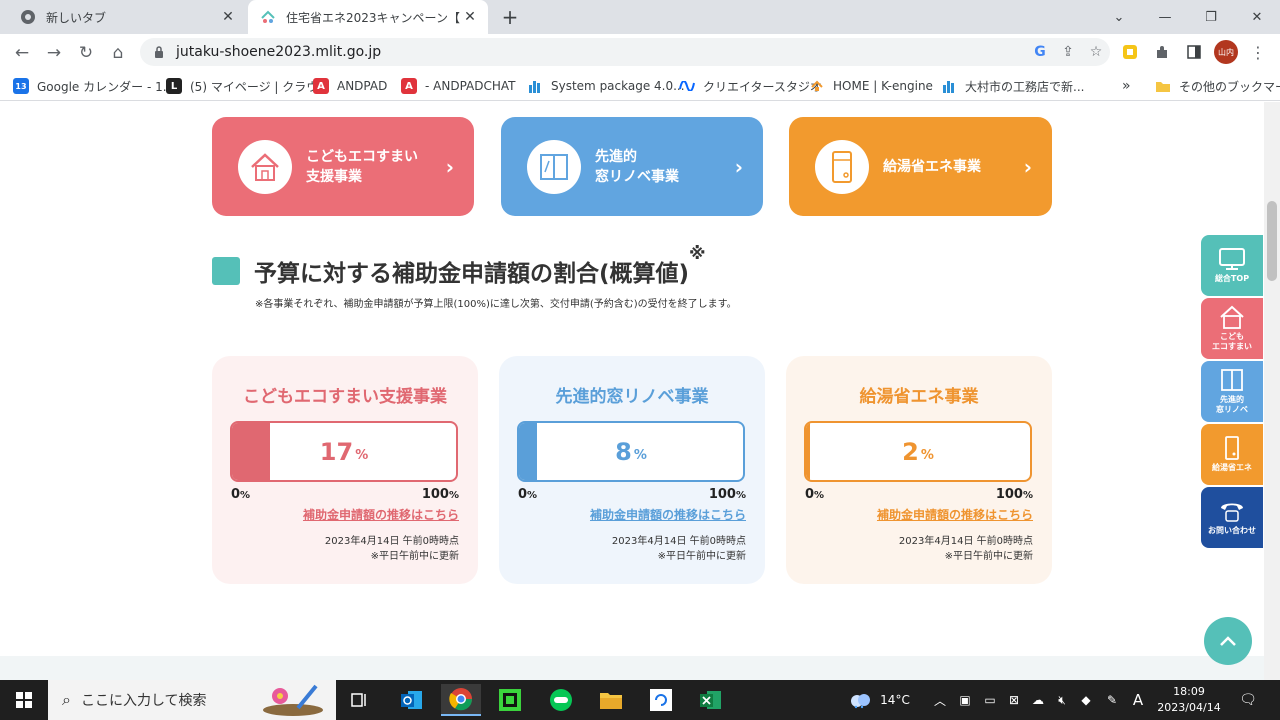  I want to click on extensions-puzzle-icon, so click(1162, 52).